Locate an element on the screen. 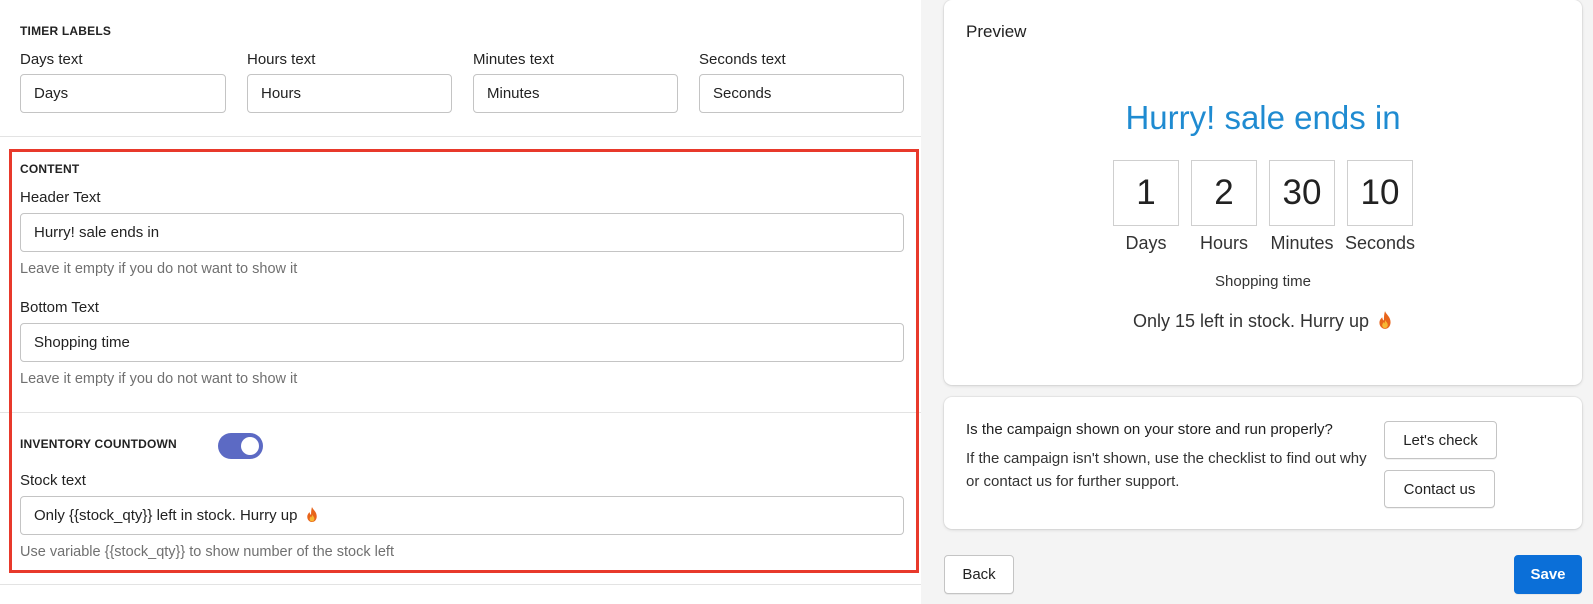 This screenshot has height=604, width=1593. lets-check-button: Let's check is located at coordinates (1440, 440).